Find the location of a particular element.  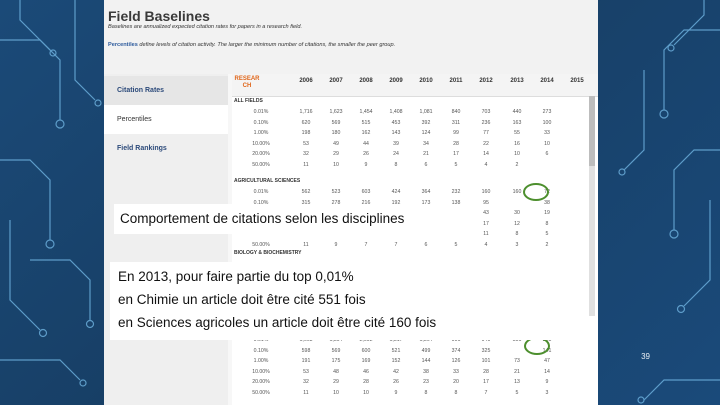

value-cell: 100 is located at coordinates (547, 122).